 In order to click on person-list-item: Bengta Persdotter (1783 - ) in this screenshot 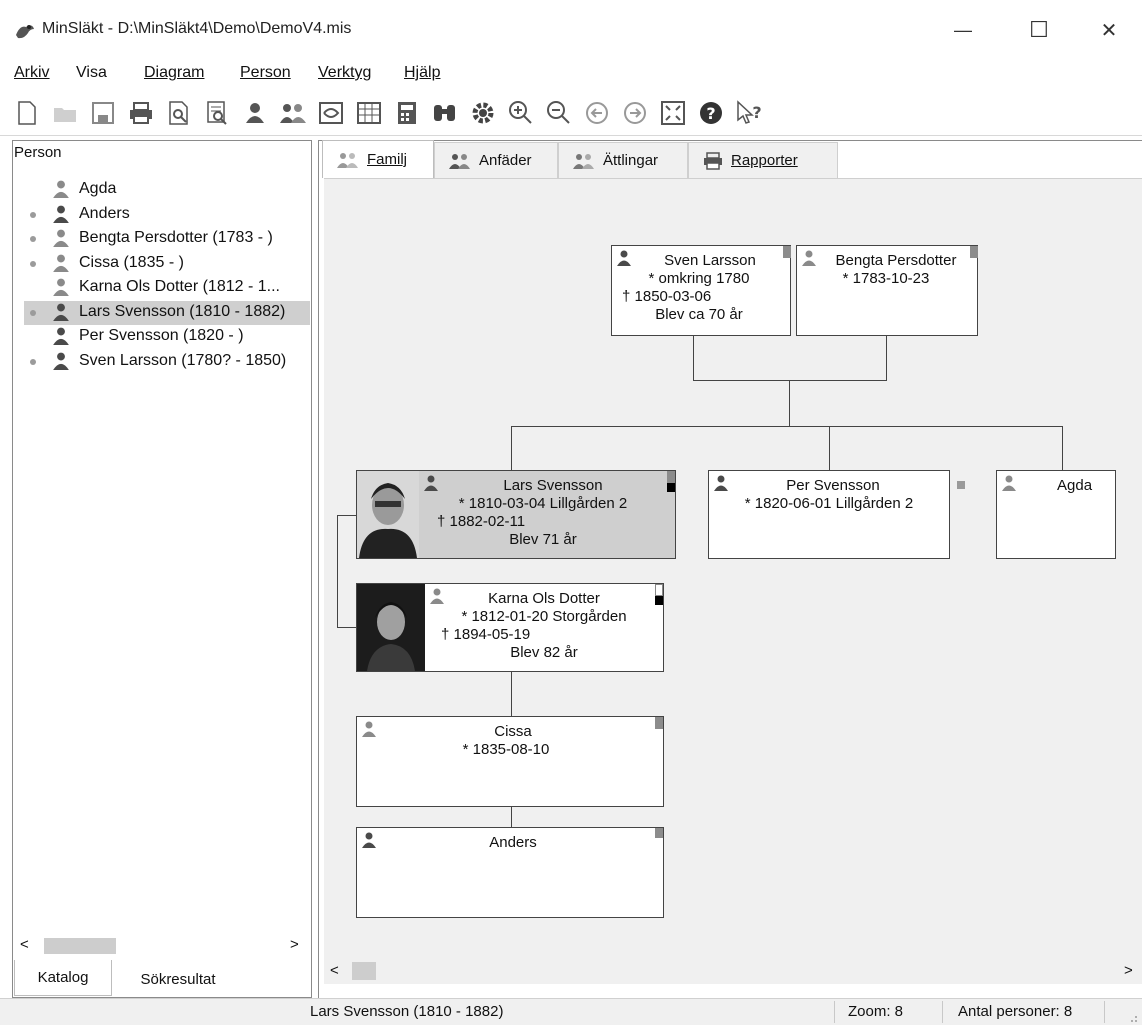, I will do `click(167, 239)`.